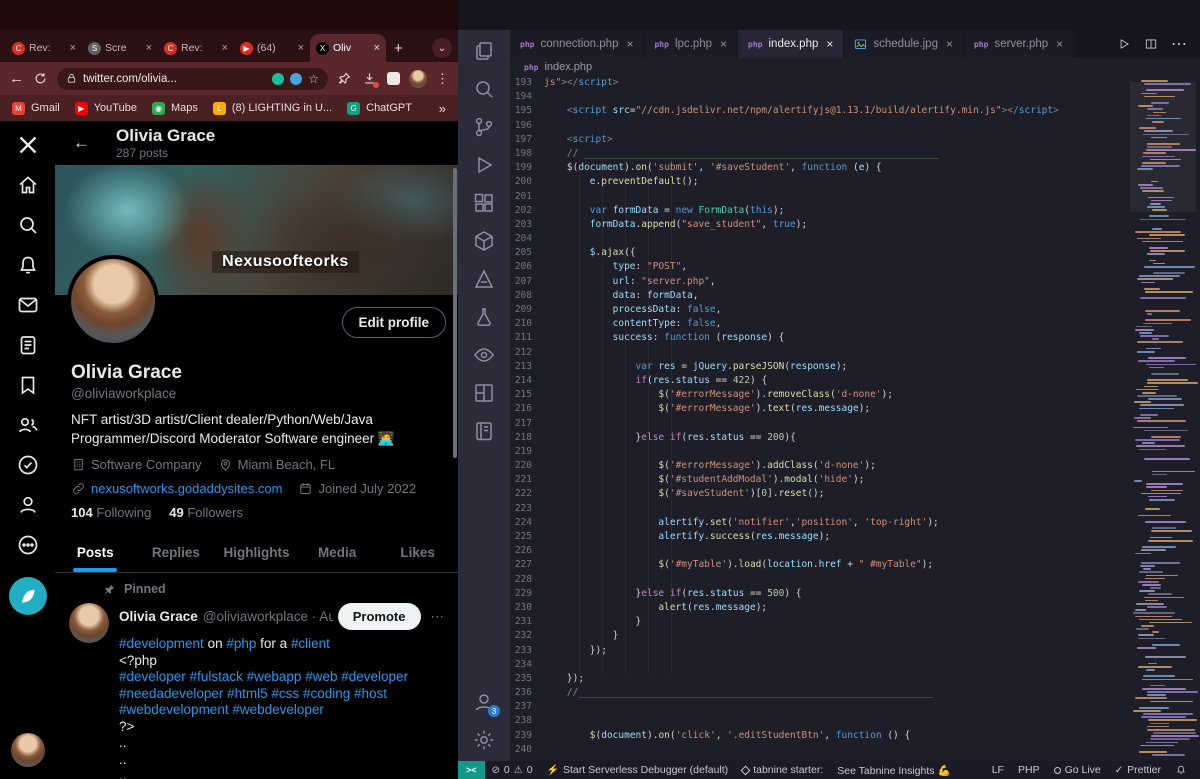 This screenshot has height=779, width=1200. Describe the element at coordinates (486, 703) in the screenshot. I see `accounts-icon: 3` at that location.